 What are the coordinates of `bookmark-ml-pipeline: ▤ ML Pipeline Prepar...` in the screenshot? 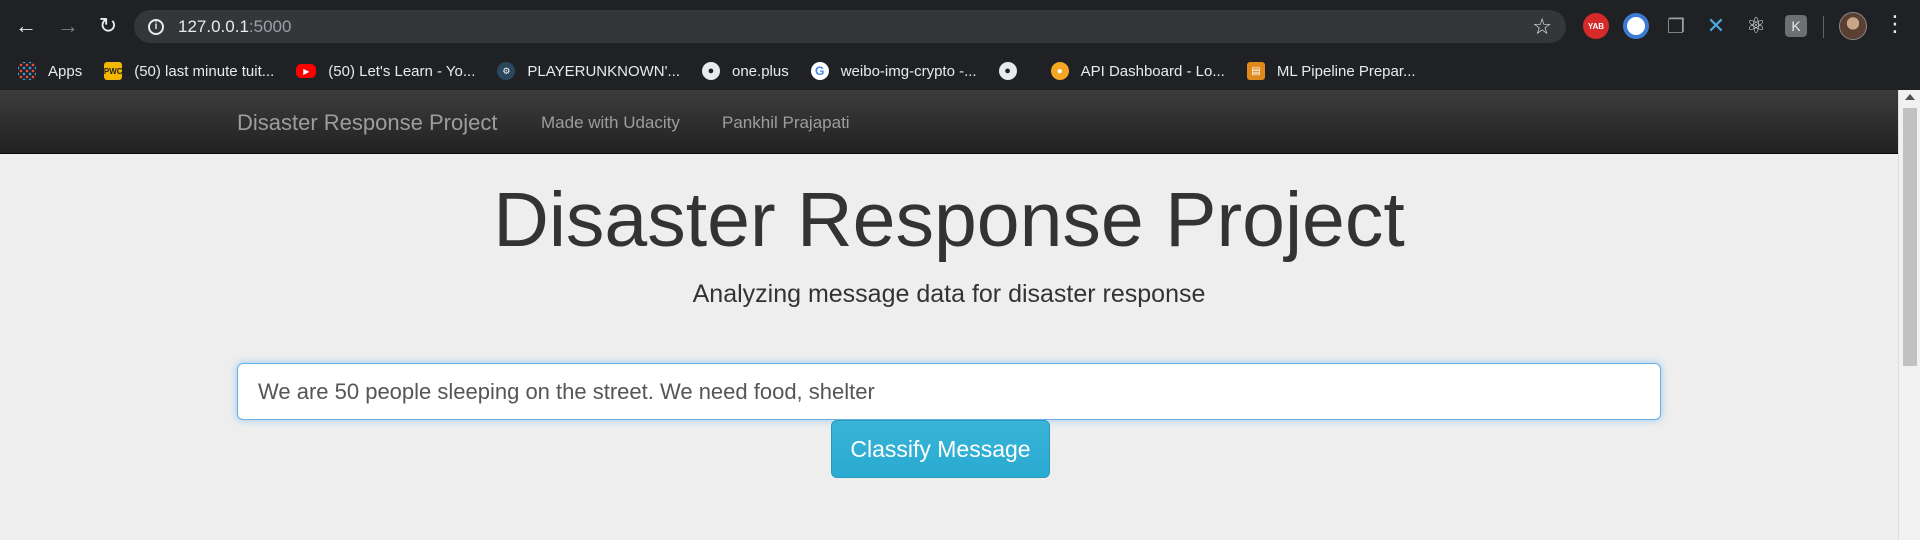 It's located at (1331, 71).